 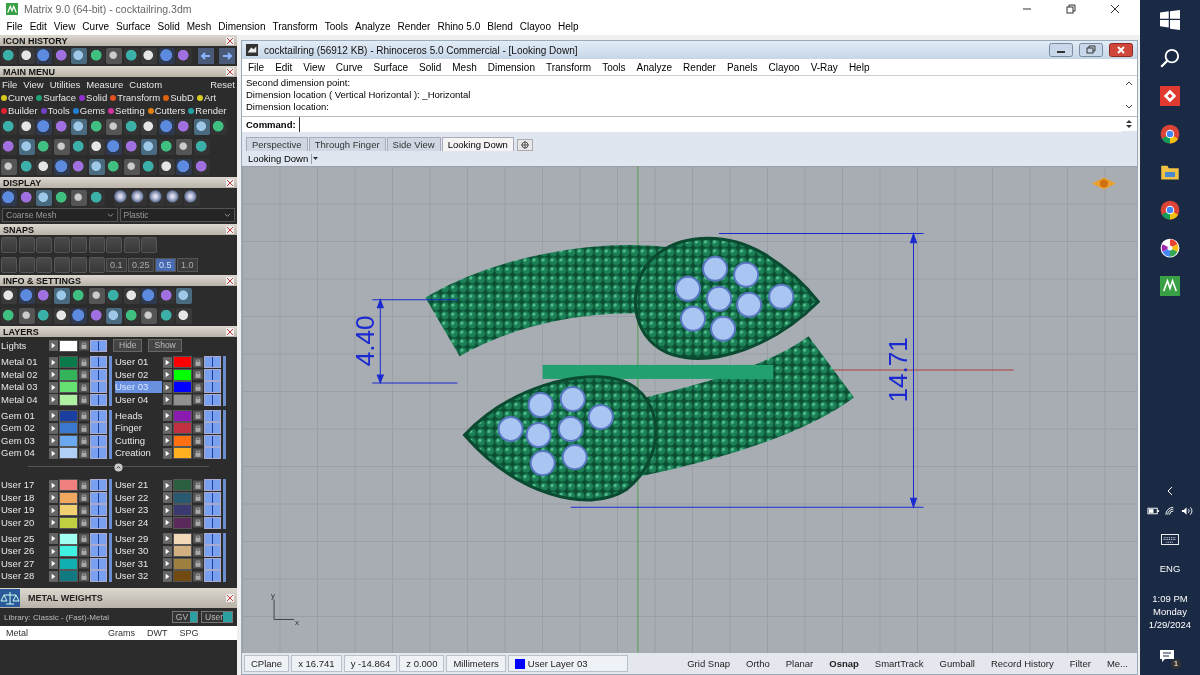 I want to click on viewport-title: Looking Down, so click(x=278, y=158).